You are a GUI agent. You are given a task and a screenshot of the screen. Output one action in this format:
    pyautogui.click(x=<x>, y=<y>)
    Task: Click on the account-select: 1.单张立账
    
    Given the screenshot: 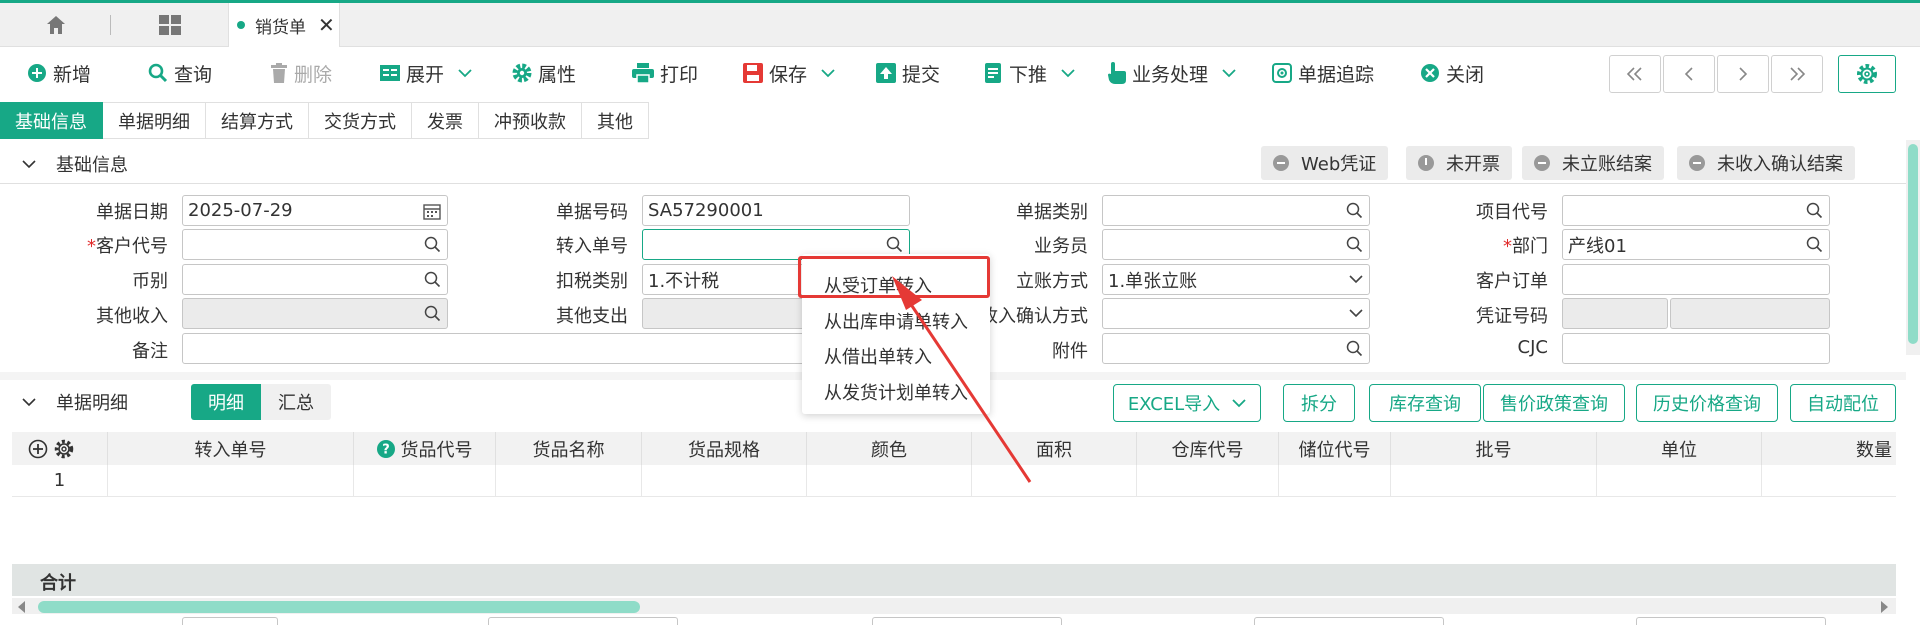 What is the action you would take?
    pyautogui.click(x=1236, y=279)
    